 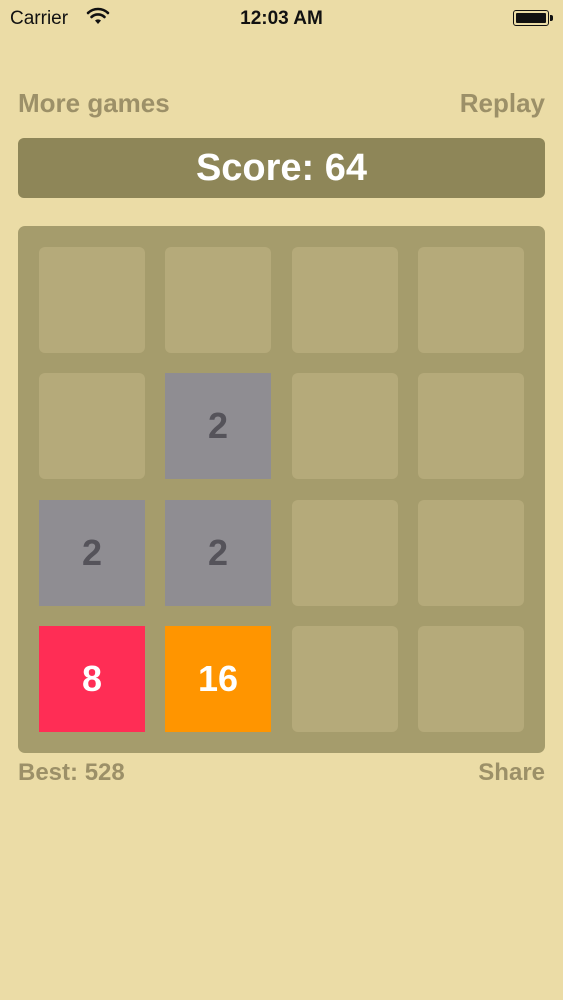 What do you see at coordinates (502, 103) in the screenshot?
I see `replay-button: Replay` at bounding box center [502, 103].